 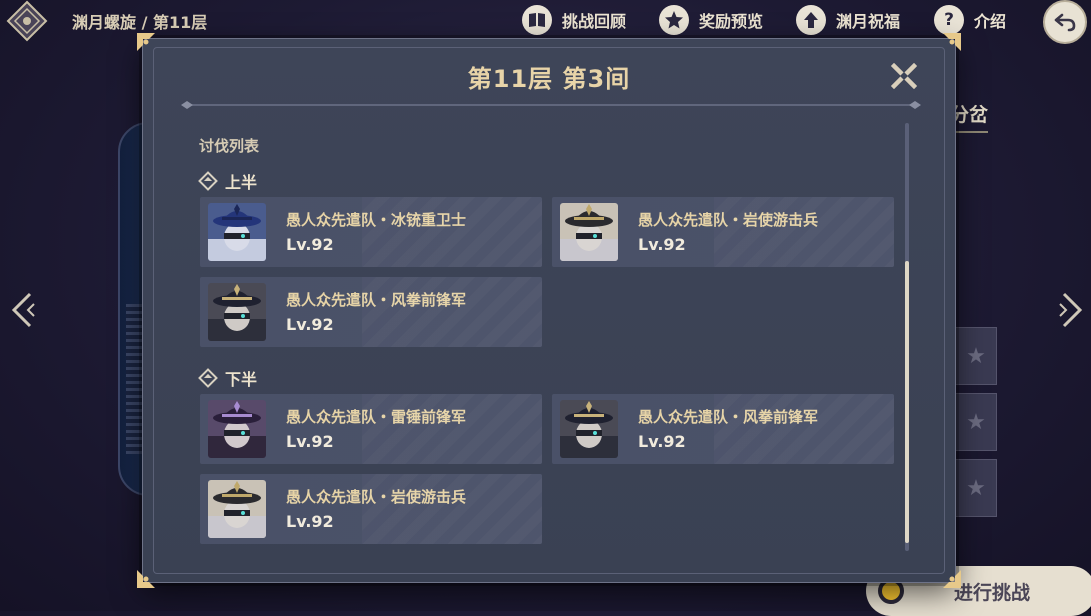 I want to click on abyss-blessing-label: 渊月祝福, so click(x=868, y=21).